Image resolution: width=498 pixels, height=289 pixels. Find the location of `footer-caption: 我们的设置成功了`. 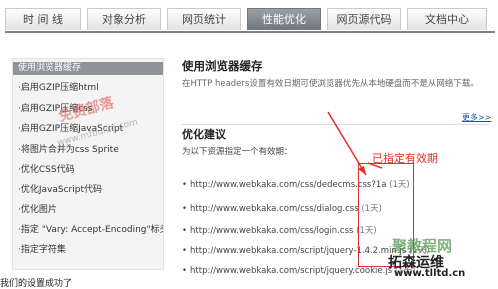

footer-caption: 我们的设置成功了 is located at coordinates (36, 284).